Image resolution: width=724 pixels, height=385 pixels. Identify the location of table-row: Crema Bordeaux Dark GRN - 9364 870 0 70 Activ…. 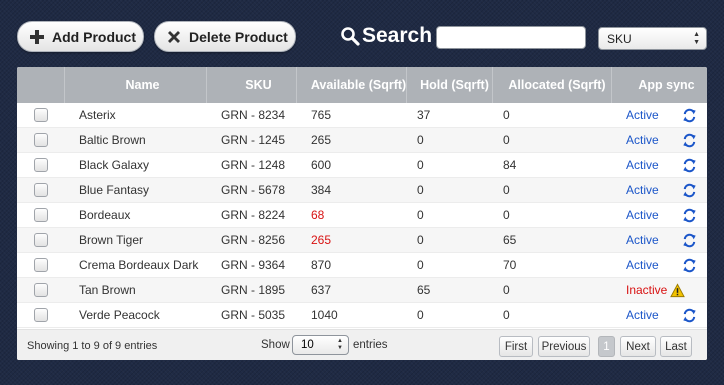
(362, 265).